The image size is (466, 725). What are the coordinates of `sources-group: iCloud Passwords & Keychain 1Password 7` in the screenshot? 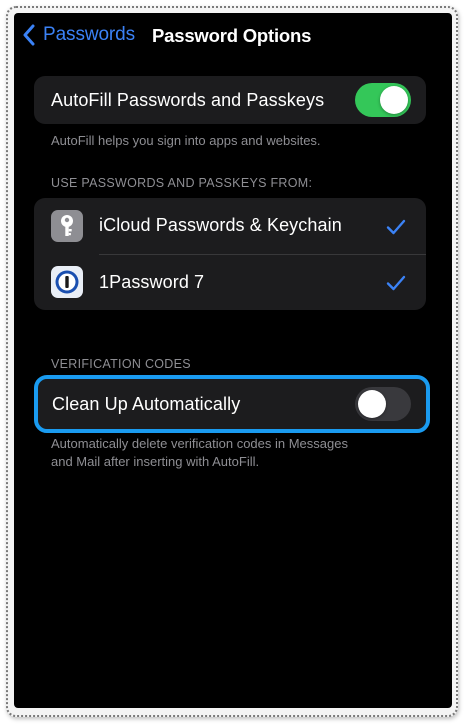 It's located at (230, 254).